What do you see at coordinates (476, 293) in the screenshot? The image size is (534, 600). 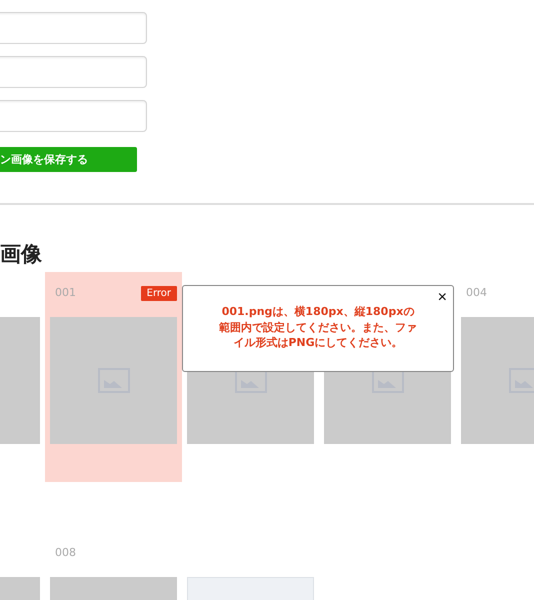 I see `image-number: 004` at bounding box center [476, 293].